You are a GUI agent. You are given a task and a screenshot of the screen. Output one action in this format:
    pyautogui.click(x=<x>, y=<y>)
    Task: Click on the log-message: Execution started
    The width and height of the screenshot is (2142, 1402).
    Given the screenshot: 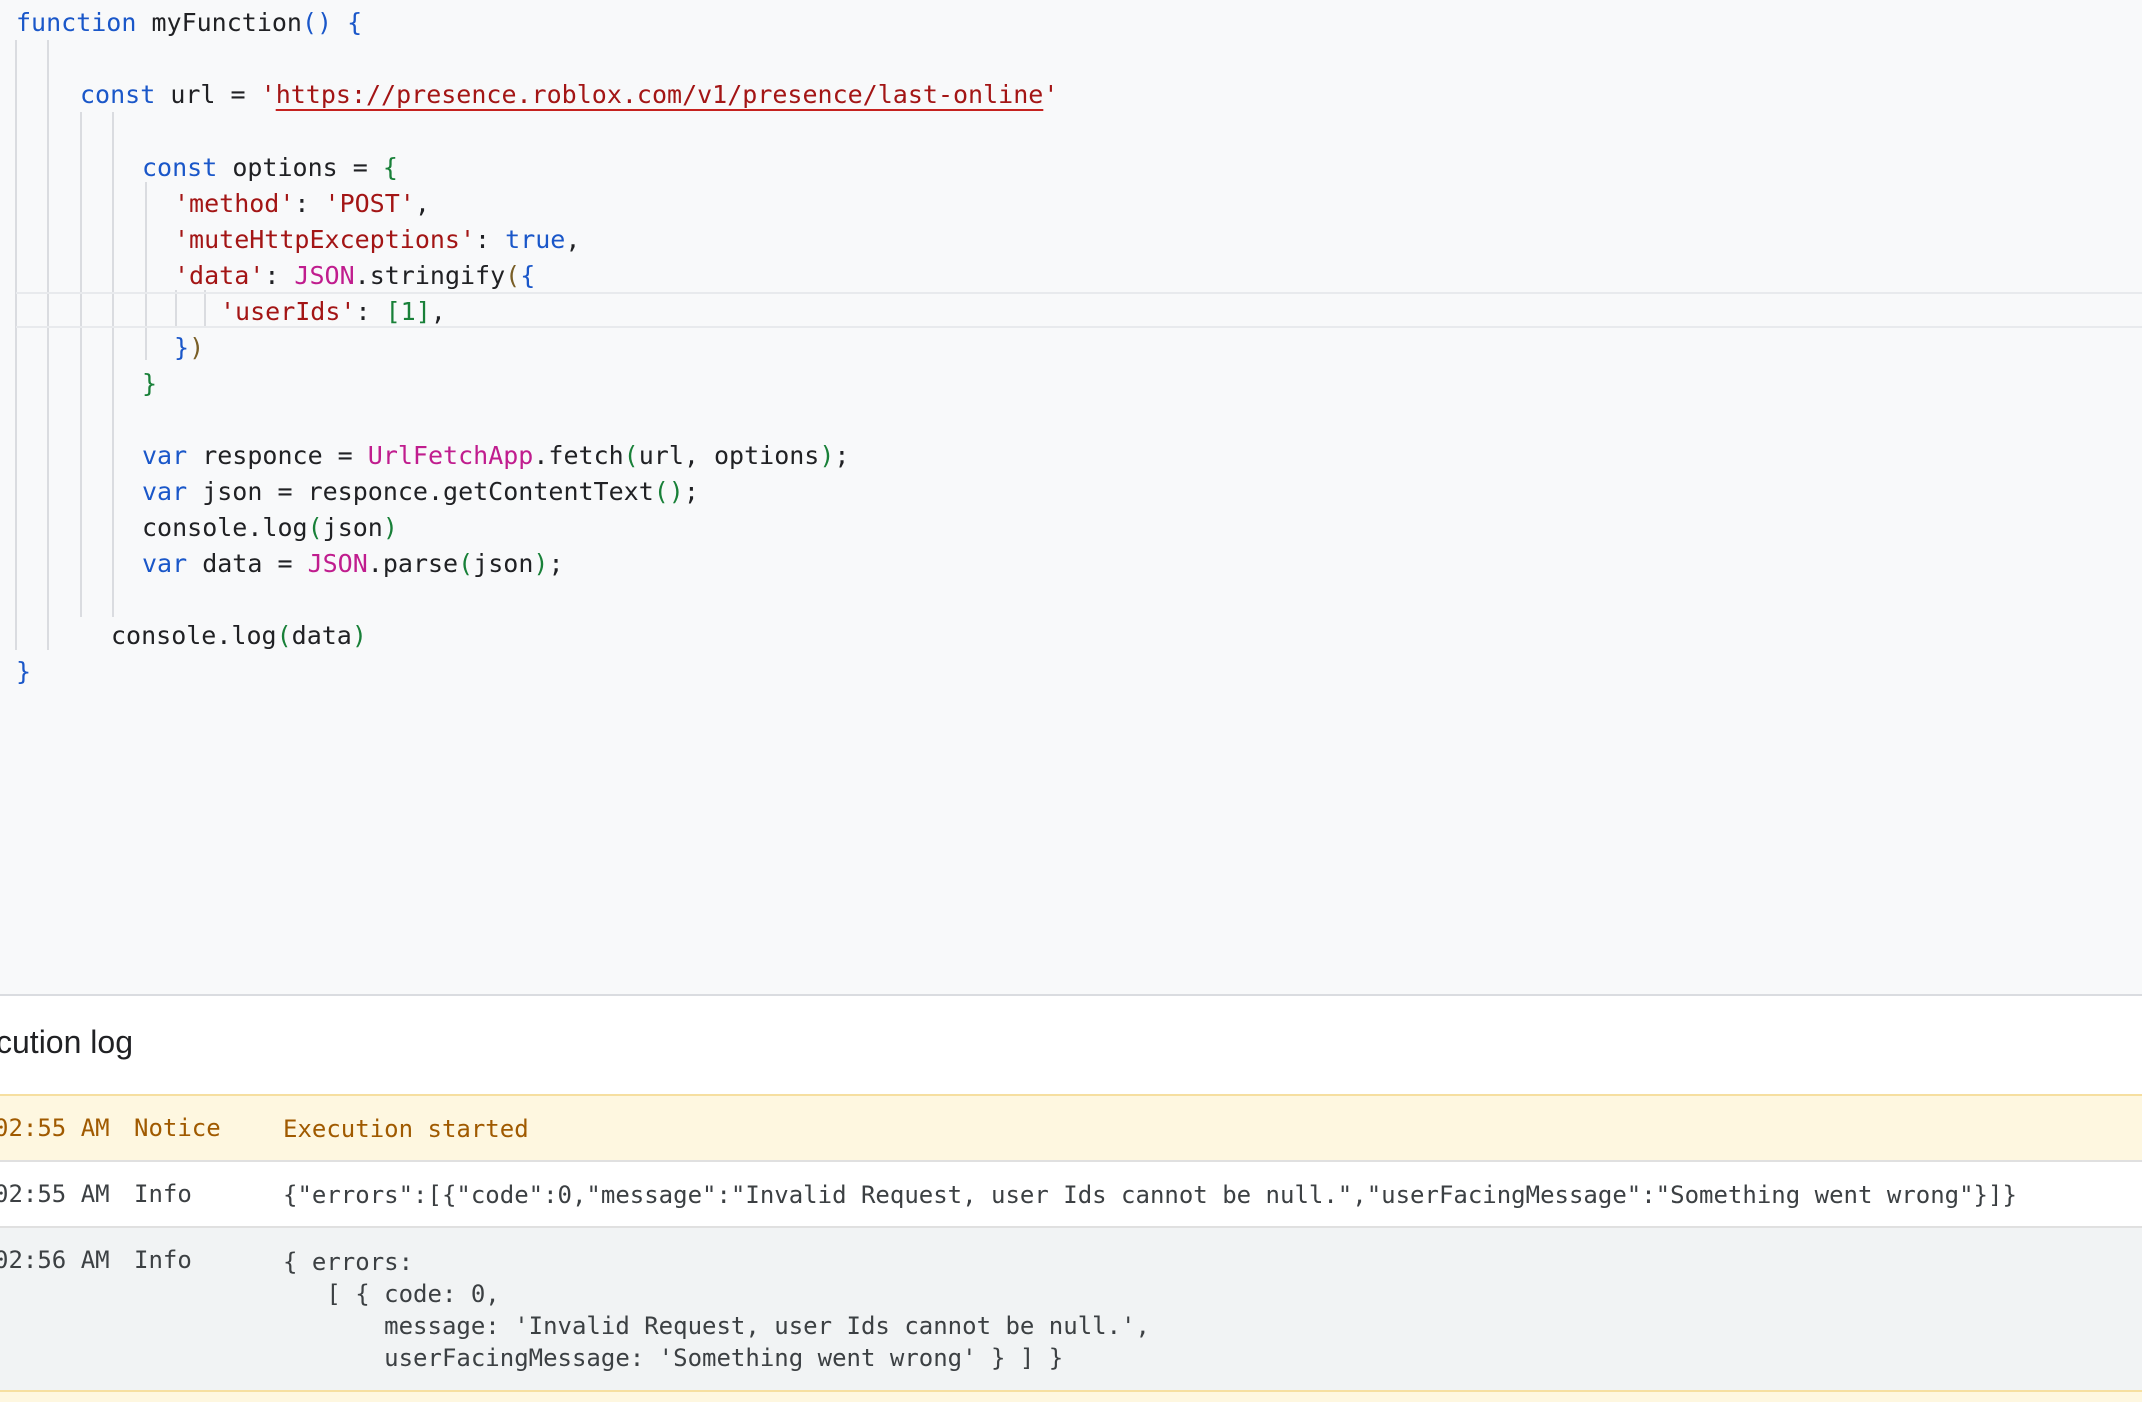 What is the action you would take?
    pyautogui.click(x=406, y=1129)
    